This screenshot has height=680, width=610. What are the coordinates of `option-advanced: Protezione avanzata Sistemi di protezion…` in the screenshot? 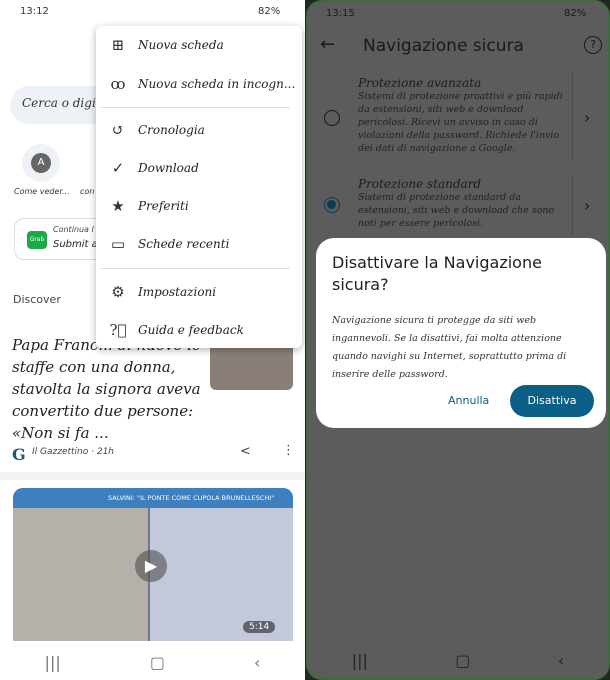 It's located at (462, 115).